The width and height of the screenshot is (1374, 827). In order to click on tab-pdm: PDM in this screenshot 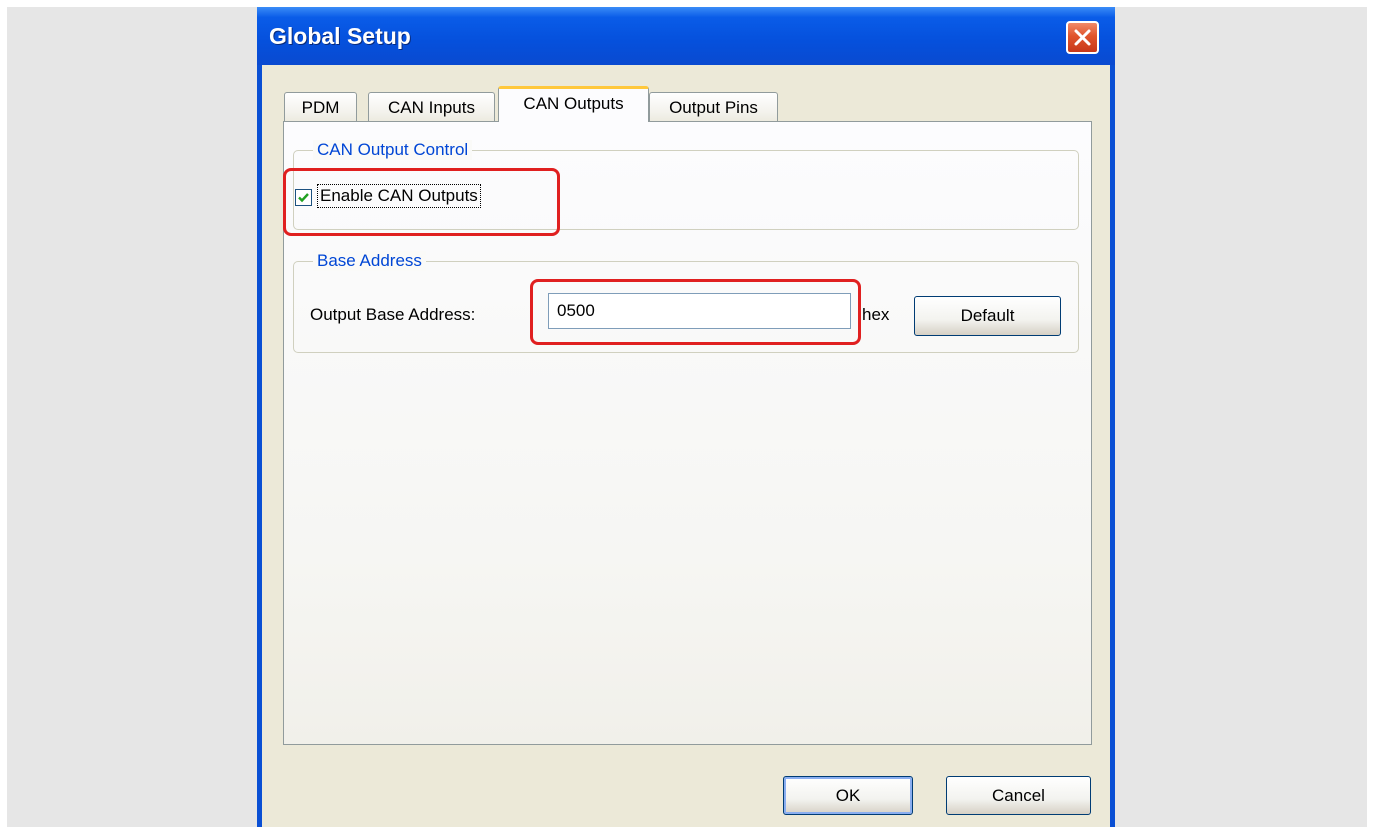, I will do `click(320, 107)`.